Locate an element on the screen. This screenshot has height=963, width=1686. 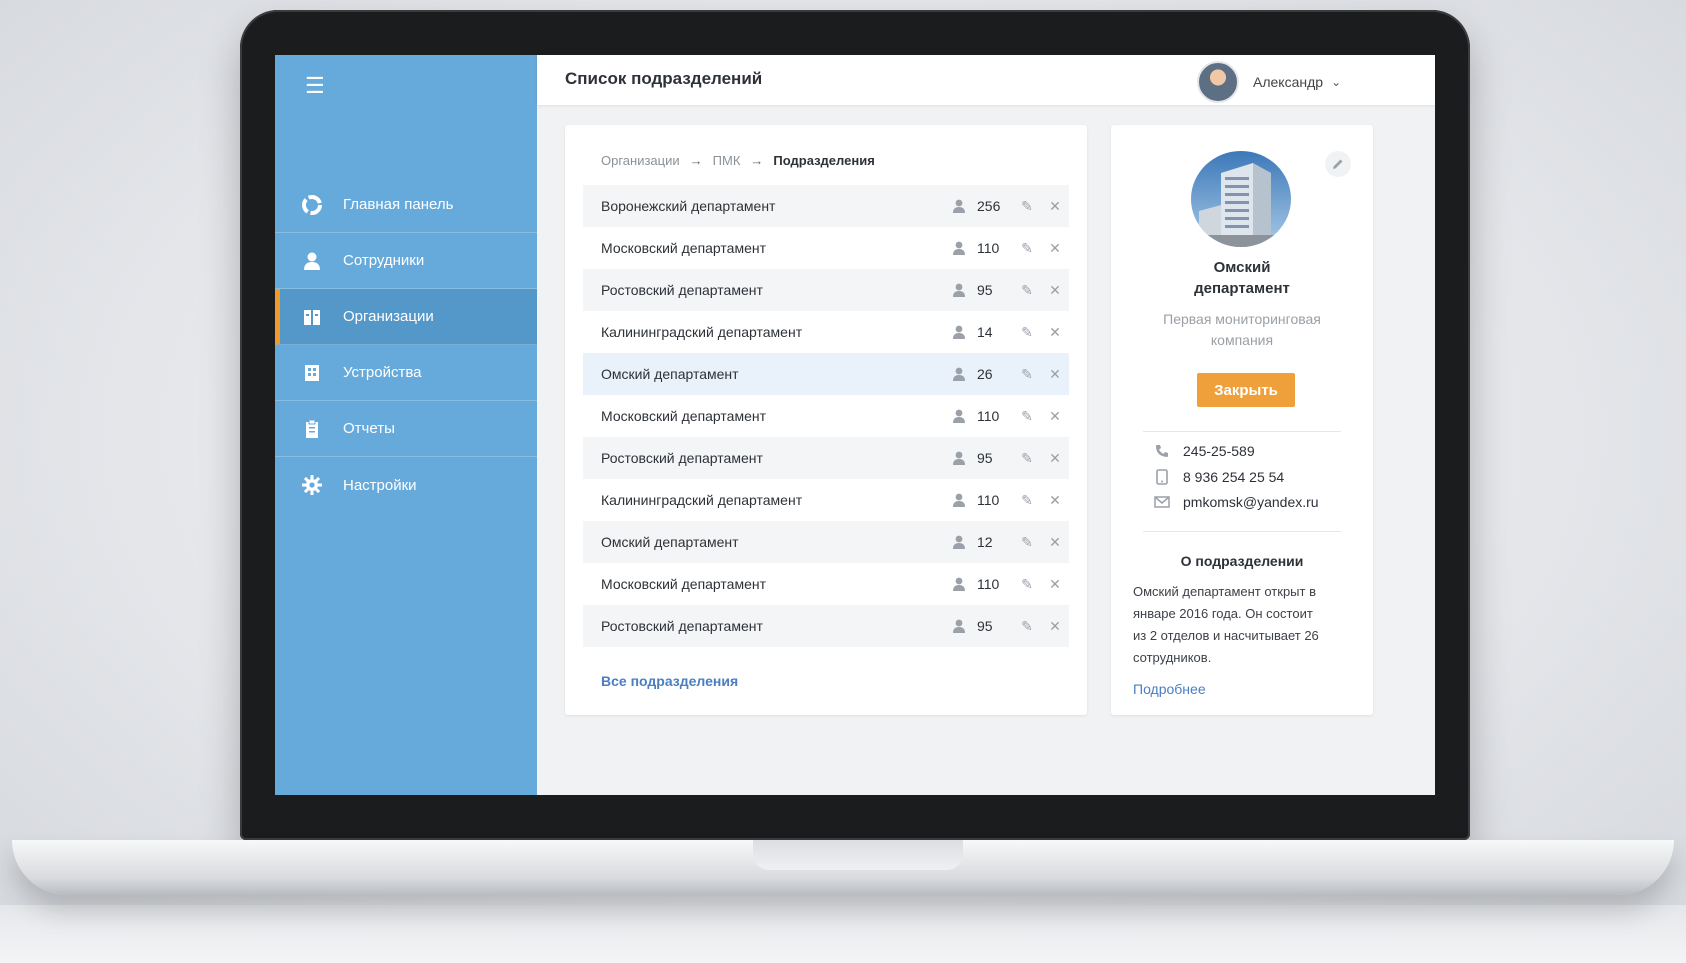
department-row: Омский департамент 26 ✎ ✕ is located at coordinates (826, 374).